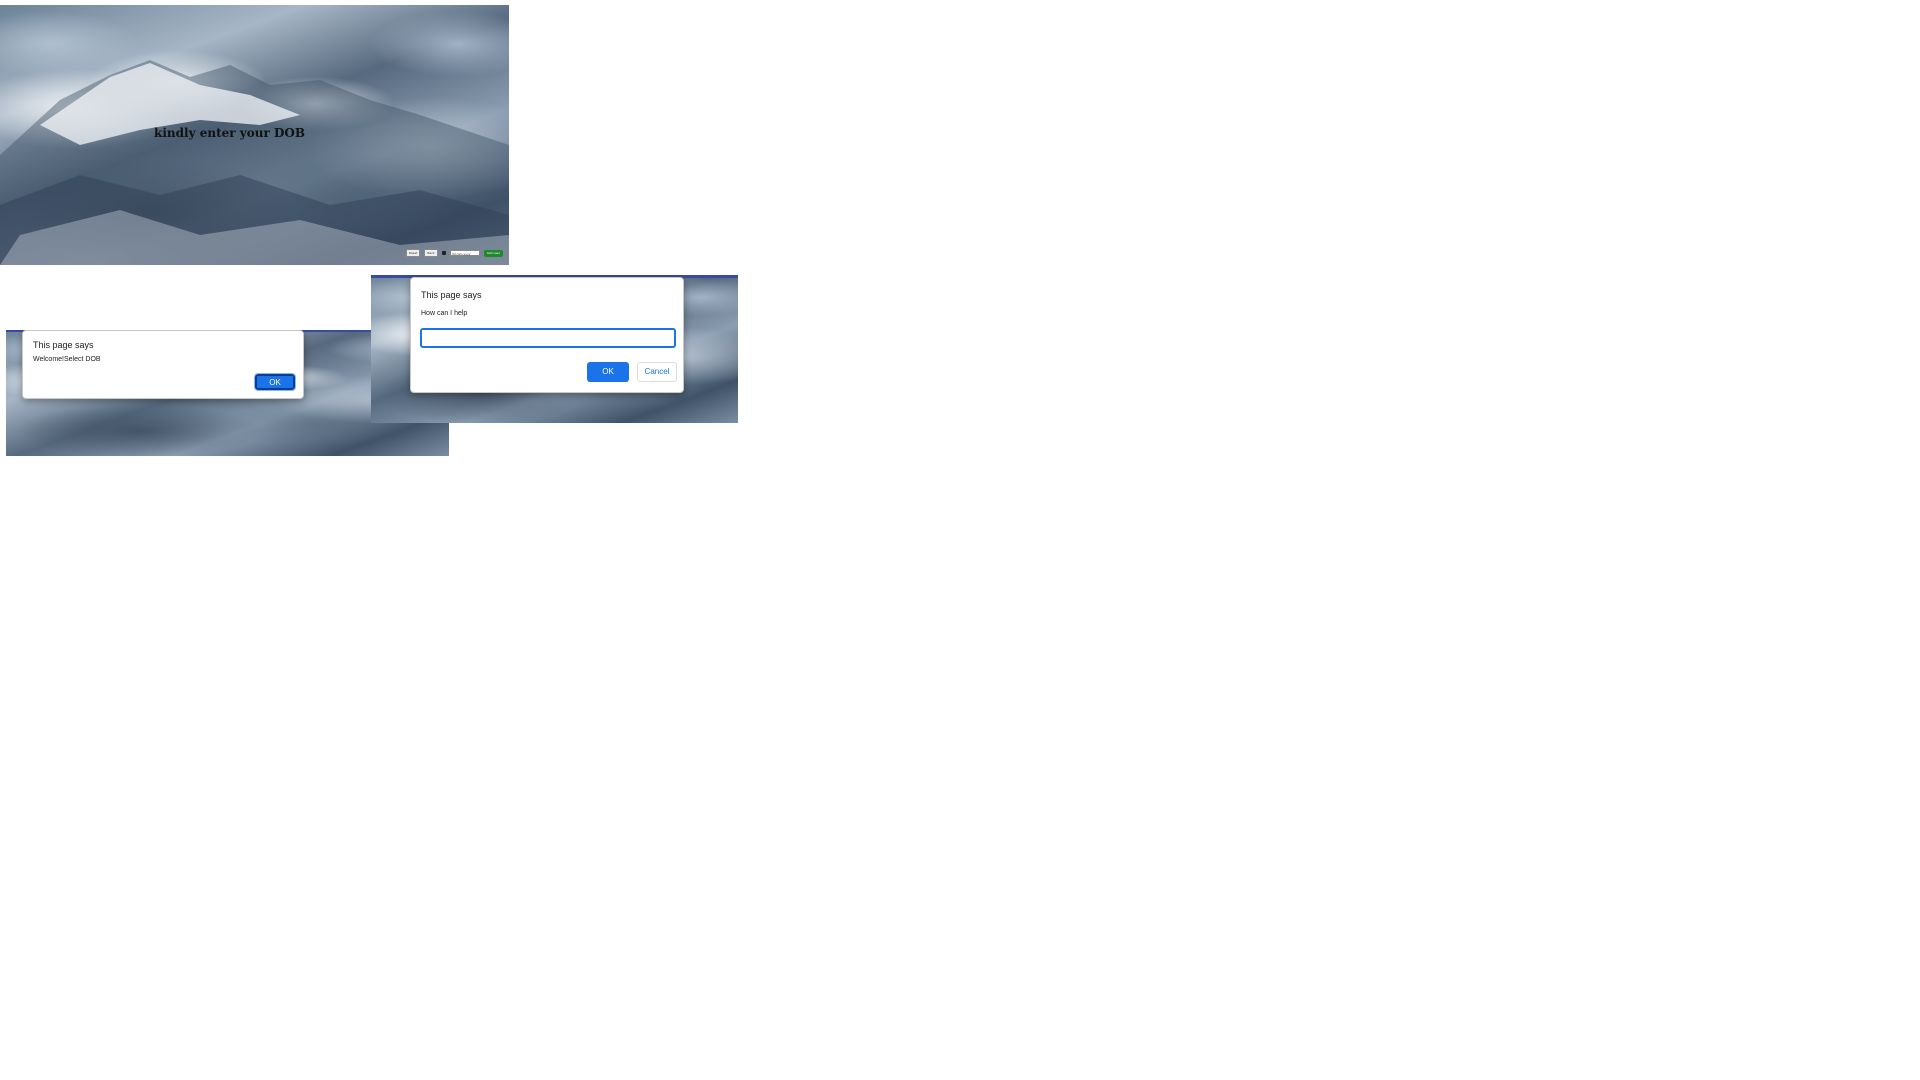  What do you see at coordinates (229, 133) in the screenshot?
I see `dob-headline: kindly enter your DOB` at bounding box center [229, 133].